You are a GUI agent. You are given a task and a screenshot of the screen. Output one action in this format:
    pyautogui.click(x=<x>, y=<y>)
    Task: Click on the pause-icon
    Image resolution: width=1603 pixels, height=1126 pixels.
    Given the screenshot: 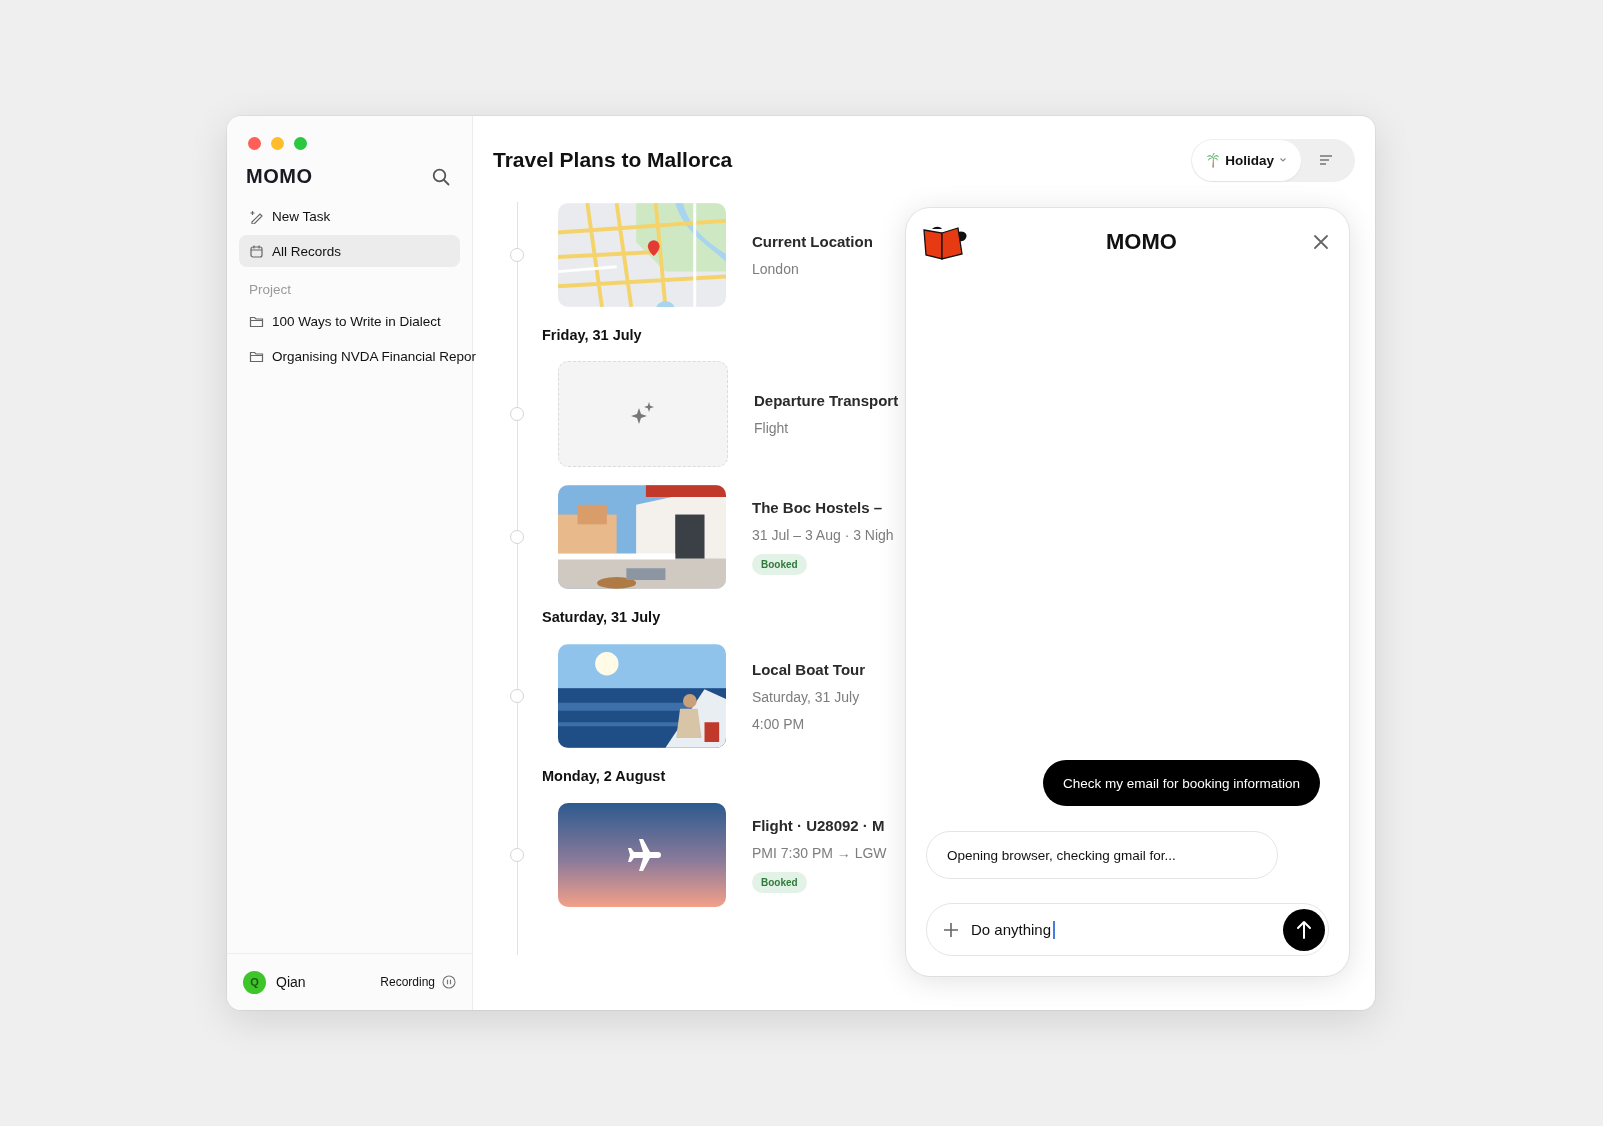 What is the action you would take?
    pyautogui.click(x=449, y=982)
    